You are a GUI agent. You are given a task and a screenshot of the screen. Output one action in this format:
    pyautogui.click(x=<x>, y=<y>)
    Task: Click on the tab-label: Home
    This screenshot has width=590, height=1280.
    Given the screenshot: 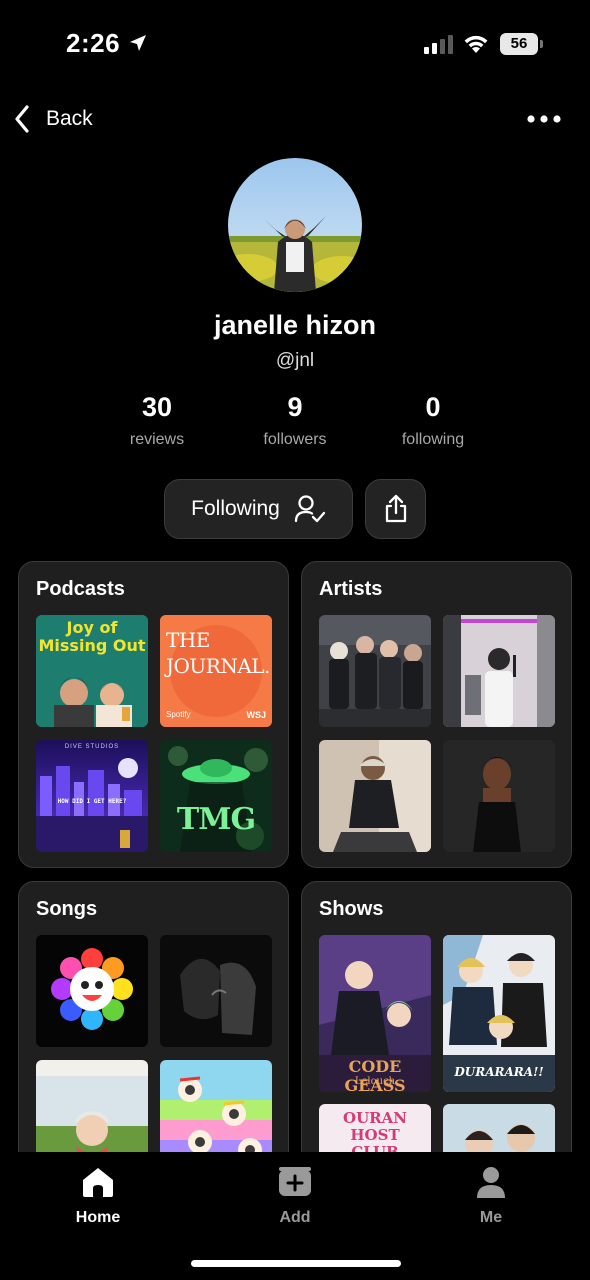 What is the action you would take?
    pyautogui.click(x=98, y=1217)
    